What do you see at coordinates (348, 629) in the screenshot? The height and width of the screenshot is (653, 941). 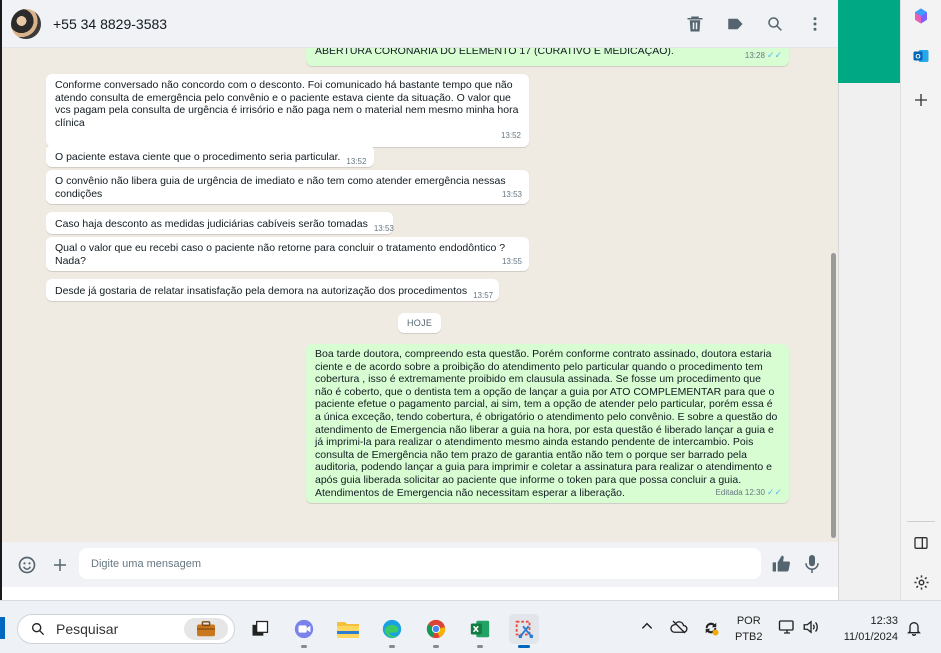 I see `file-explorer-icon` at bounding box center [348, 629].